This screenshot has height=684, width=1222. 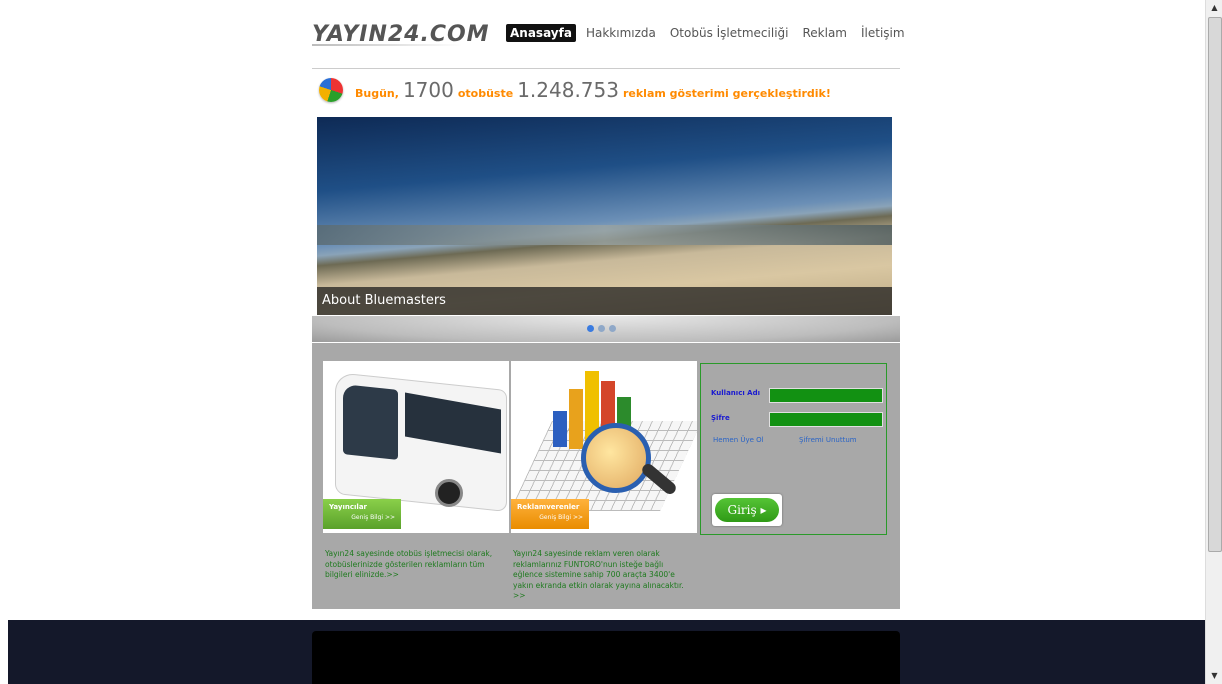 I want to click on password-label: Şifre, so click(x=720, y=418).